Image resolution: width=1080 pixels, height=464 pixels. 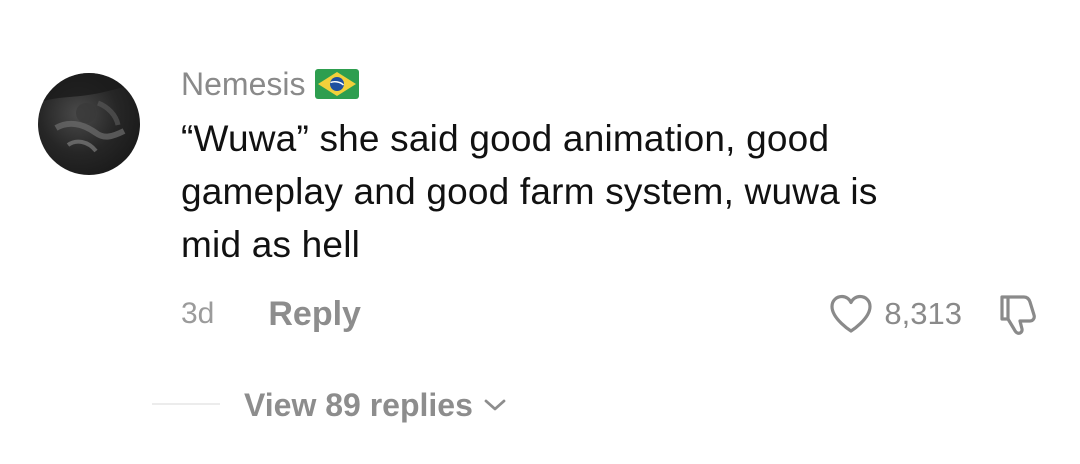 What do you see at coordinates (923, 313) in the screenshot?
I see `like-count: 8,313` at bounding box center [923, 313].